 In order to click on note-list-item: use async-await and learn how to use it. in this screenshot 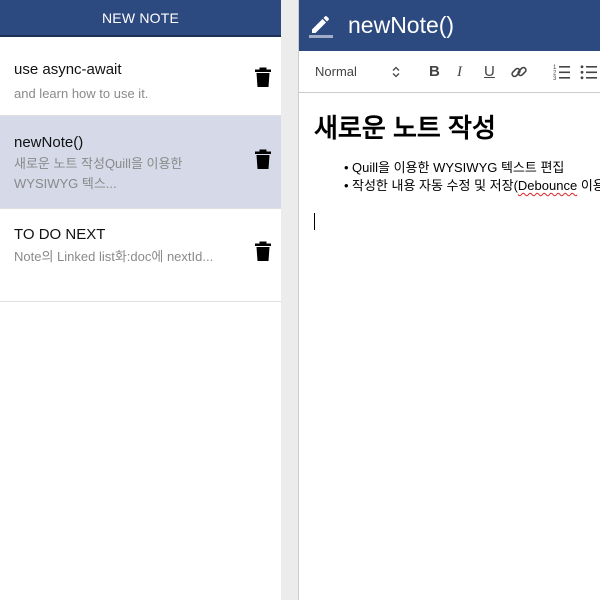, I will do `click(140, 76)`.